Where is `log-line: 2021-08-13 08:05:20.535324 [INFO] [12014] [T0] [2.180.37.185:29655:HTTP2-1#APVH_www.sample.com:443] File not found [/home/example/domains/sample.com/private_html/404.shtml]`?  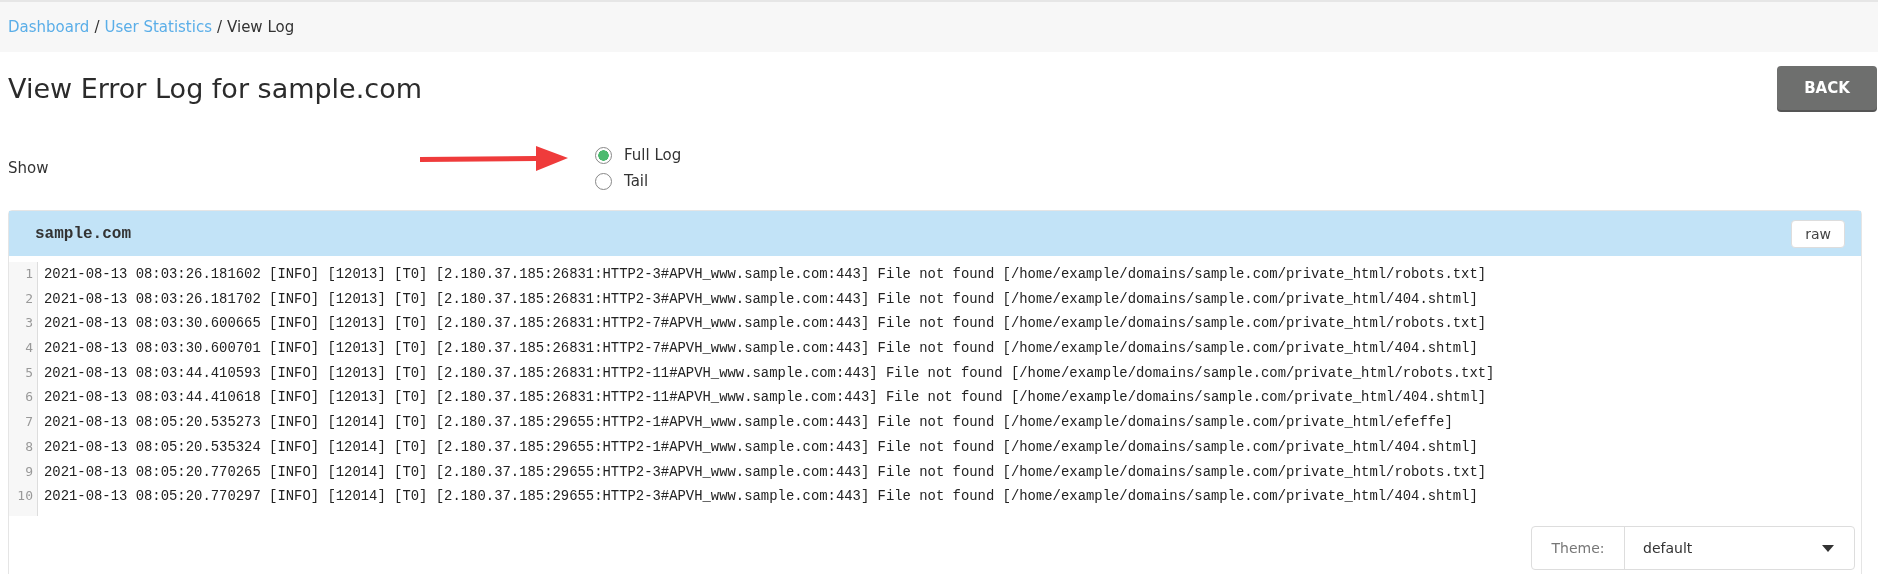 log-line: 2021-08-13 08:05:20.535324 [INFO] [12014] [T0] [2.180.37.185:29655:HTTP2-1#APVH_www.sample.com:443] File not found [/home/example/domains/sample.com/private_html/404.shtml] is located at coordinates (761, 447).